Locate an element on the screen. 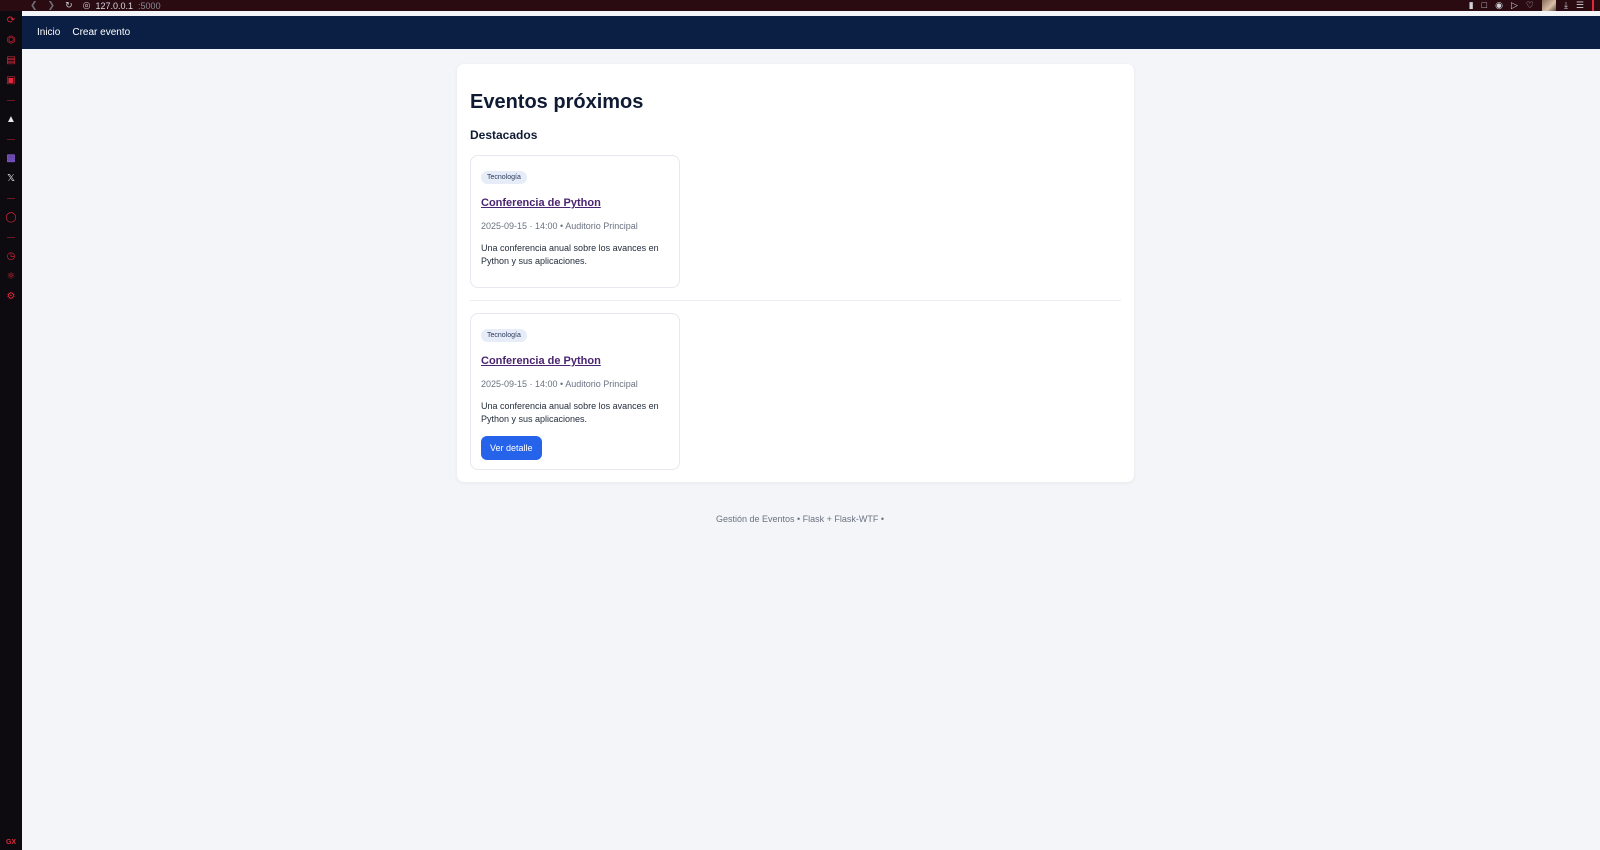 The image size is (1600, 850). section-divider is located at coordinates (795, 300).